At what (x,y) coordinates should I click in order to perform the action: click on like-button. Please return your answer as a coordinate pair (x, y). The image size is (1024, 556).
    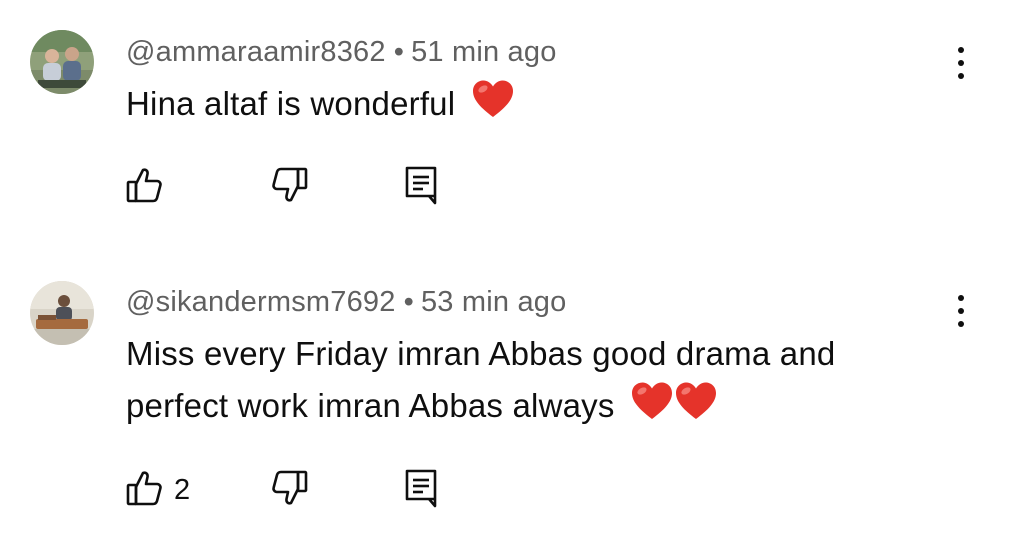
    Looking at the image, I should click on (149, 187).